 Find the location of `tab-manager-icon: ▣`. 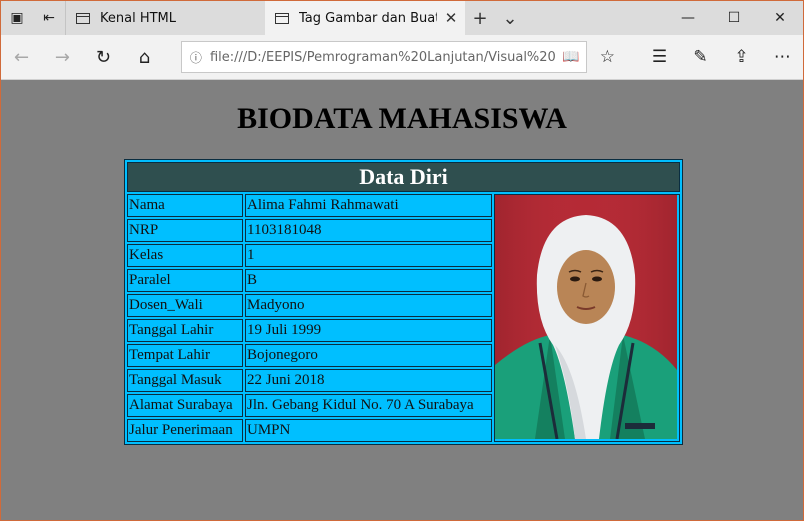

tab-manager-icon: ▣ is located at coordinates (17, 18).